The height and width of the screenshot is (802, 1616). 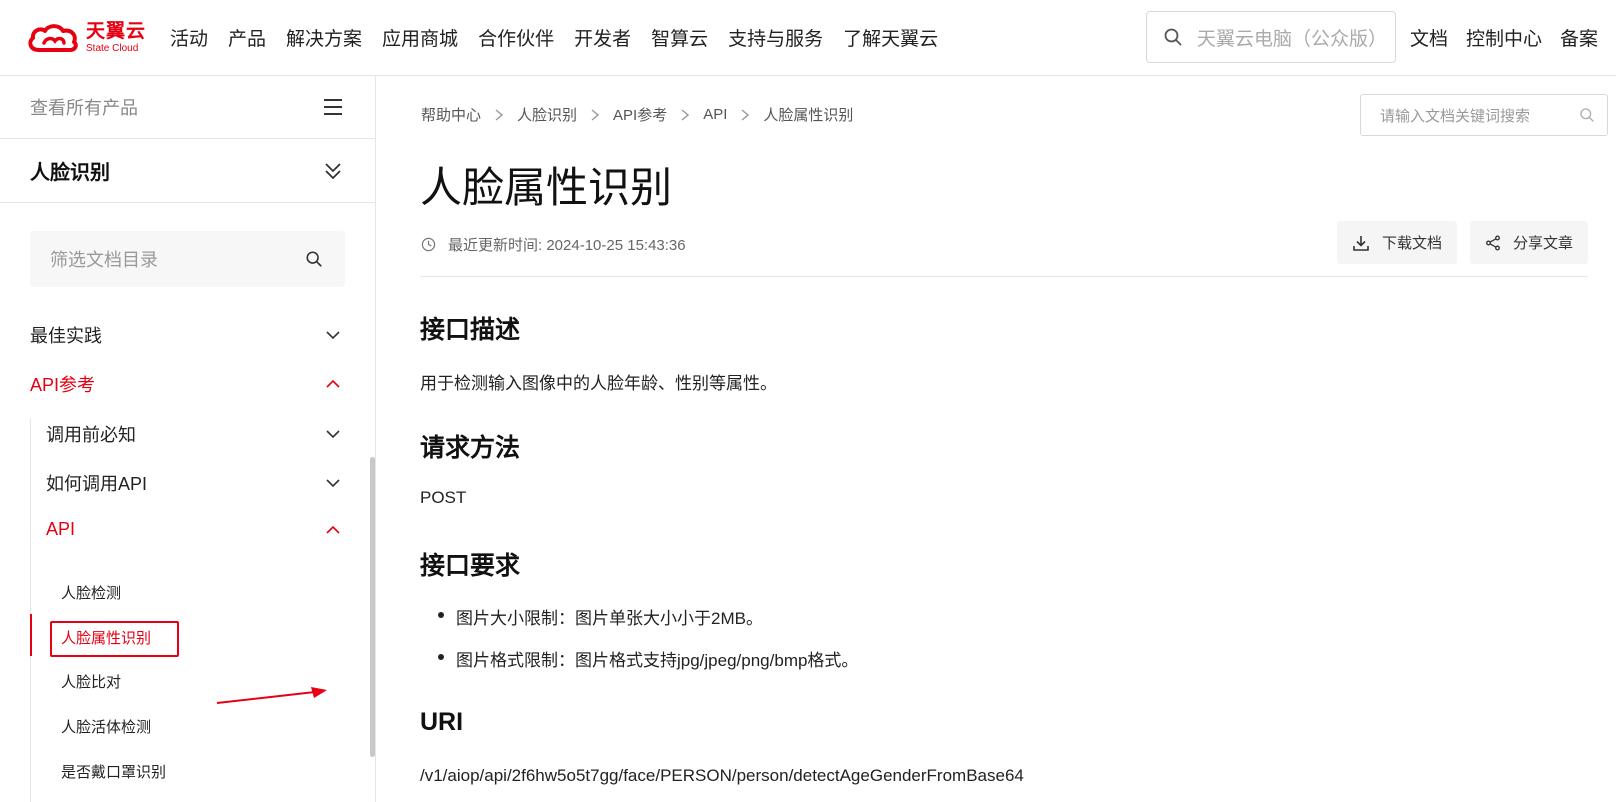 I want to click on sidebar-item-label: 调用前必知, so click(x=91, y=435).